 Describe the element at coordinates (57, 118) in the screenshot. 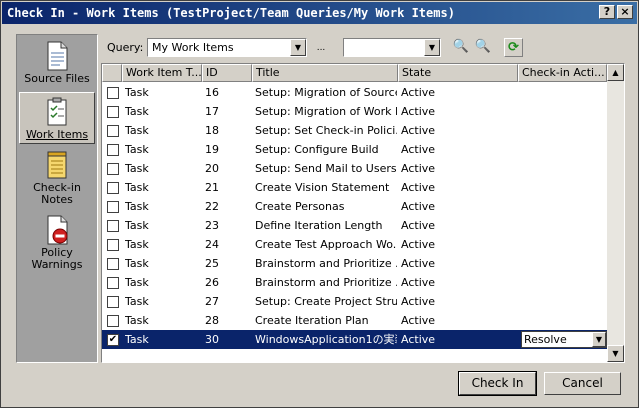

I see `nav-work-items: Work Items` at that location.